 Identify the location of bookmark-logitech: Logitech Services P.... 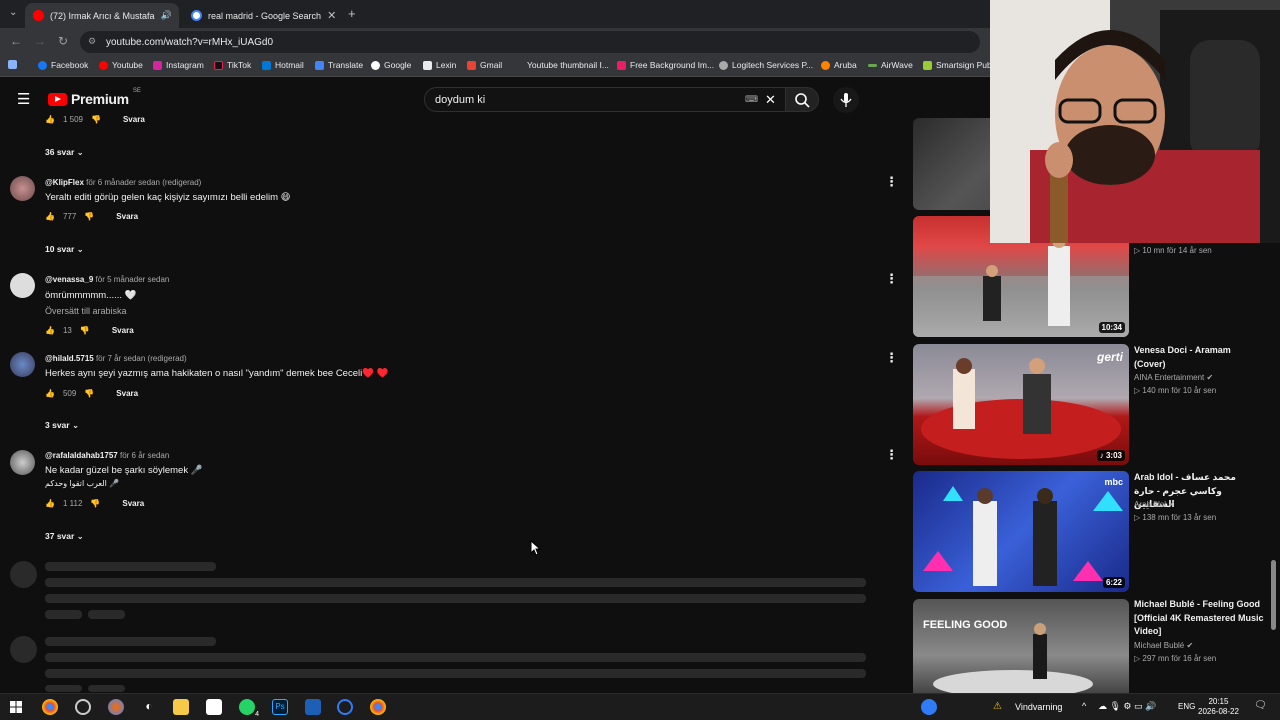
(766, 65).